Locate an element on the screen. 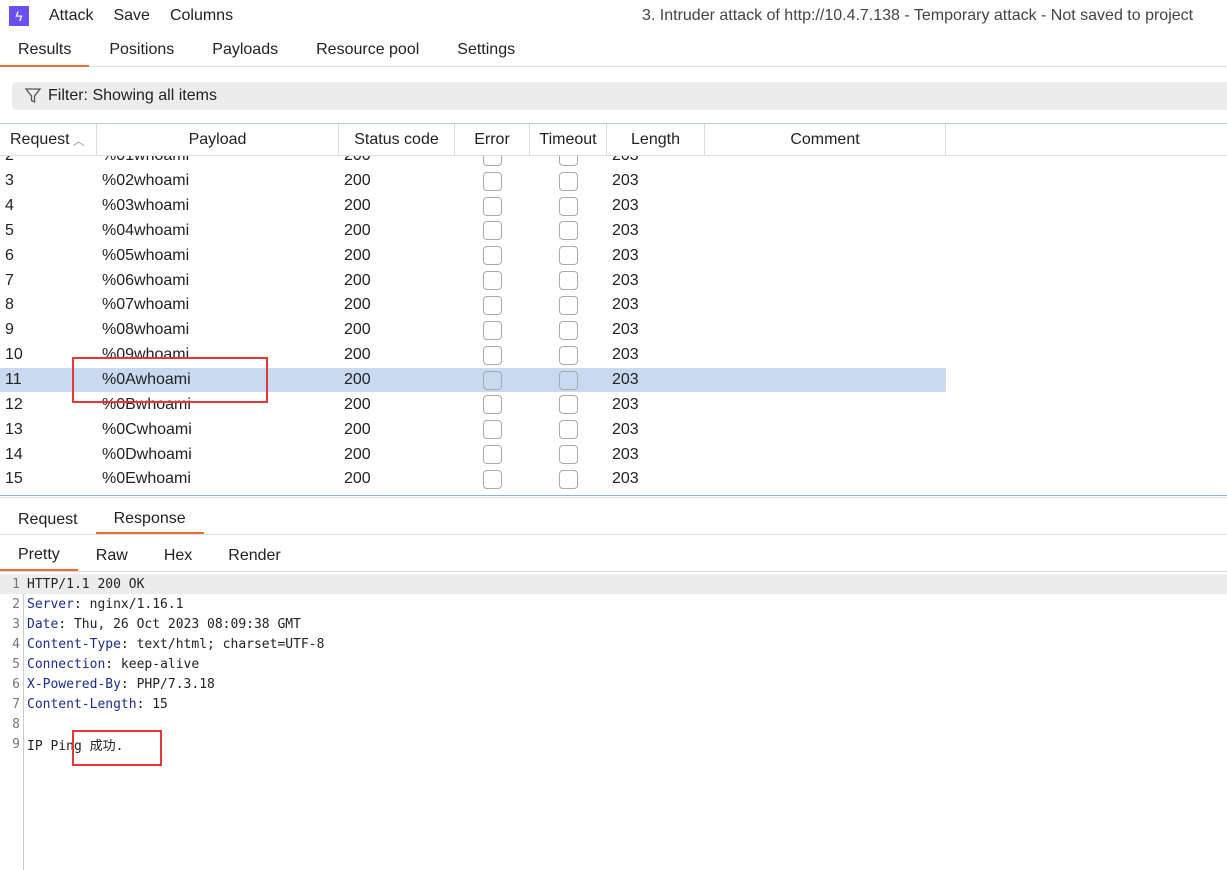  tab-render: Render is located at coordinates (254, 556).